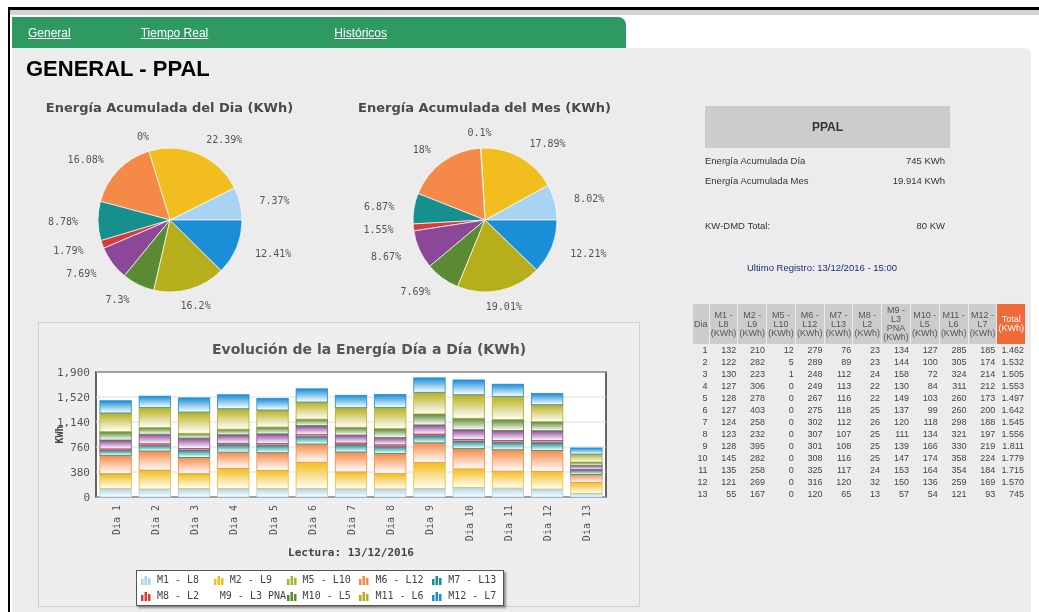 This screenshot has width=1039, height=612. I want to click on table-cell-text: 1.462, so click(1012, 350).